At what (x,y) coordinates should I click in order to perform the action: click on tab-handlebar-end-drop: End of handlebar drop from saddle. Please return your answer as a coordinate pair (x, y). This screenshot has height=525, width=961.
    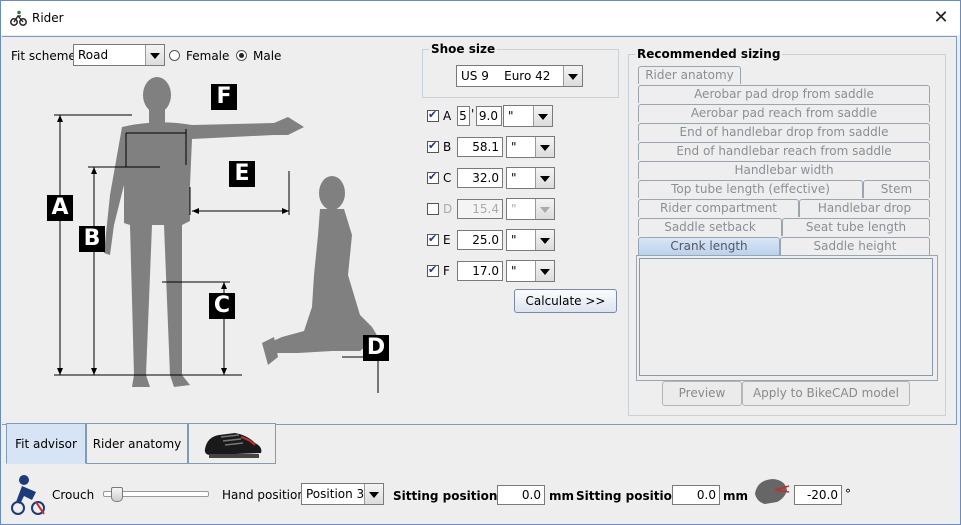
    Looking at the image, I should click on (784, 132).